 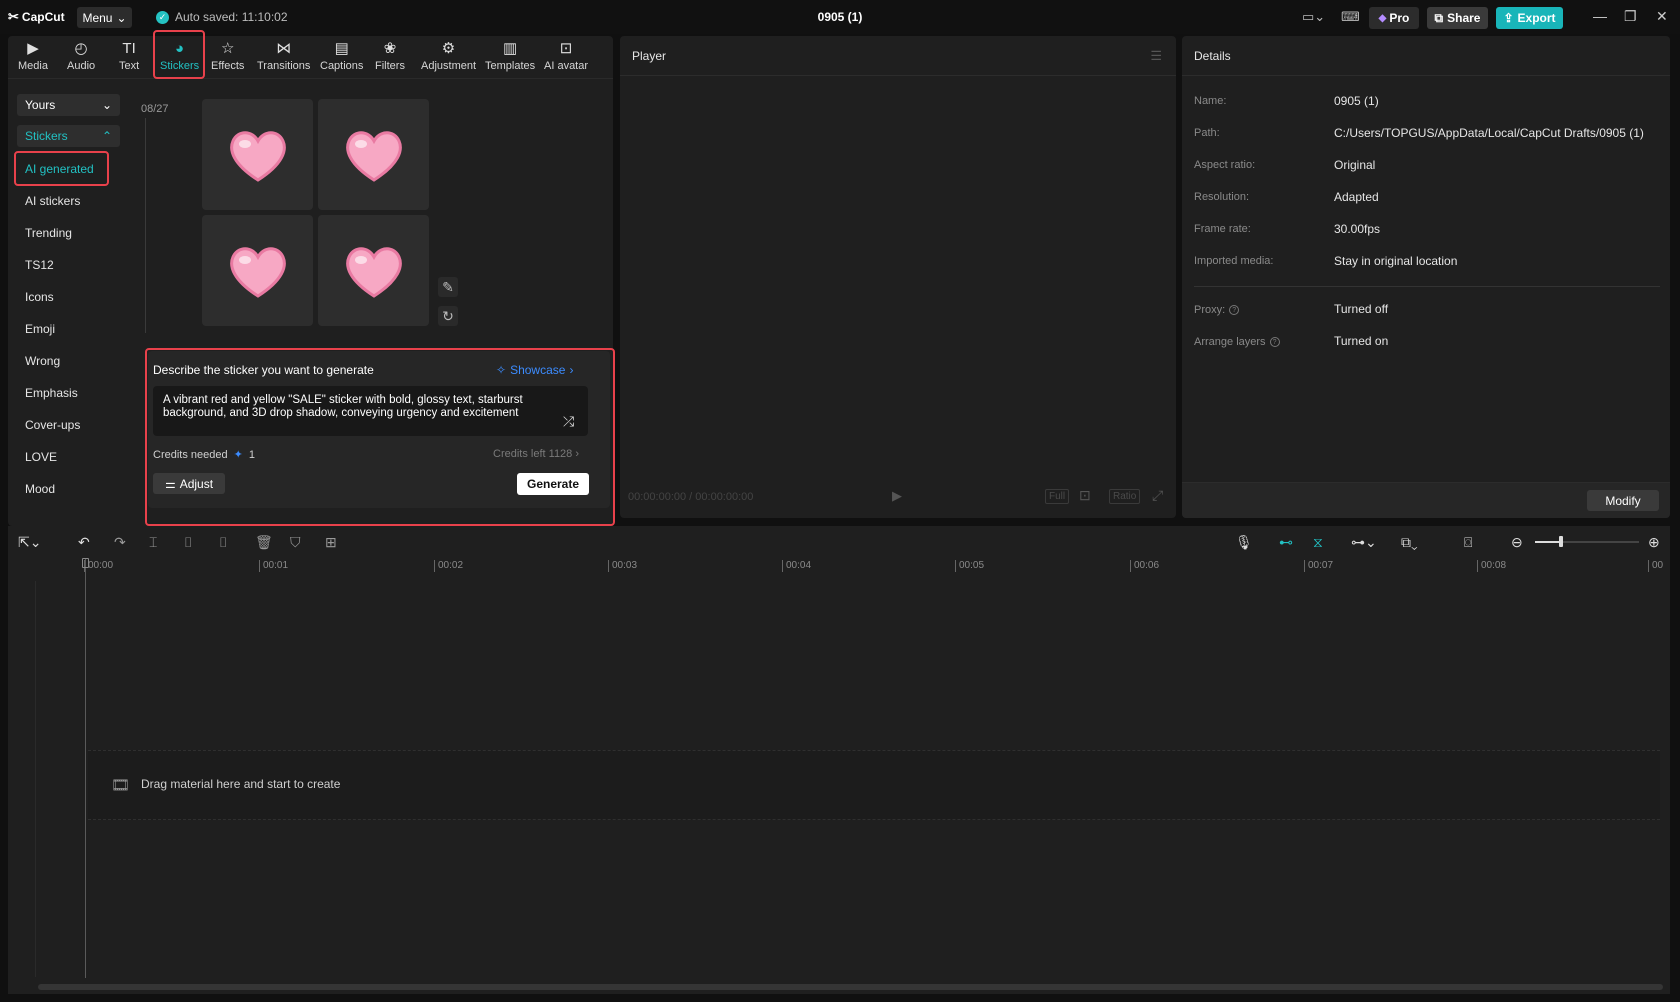 I want to click on redo-icon: ↷, so click(x=120, y=542).